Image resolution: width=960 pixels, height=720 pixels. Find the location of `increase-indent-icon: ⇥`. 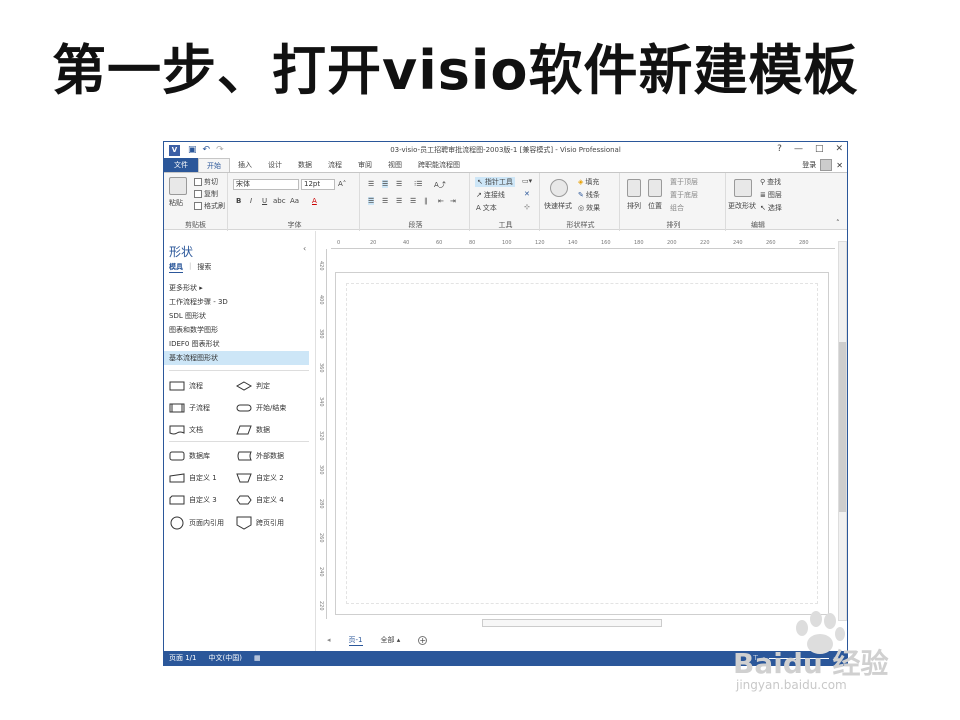

increase-indent-icon: ⇥ is located at coordinates (453, 201).